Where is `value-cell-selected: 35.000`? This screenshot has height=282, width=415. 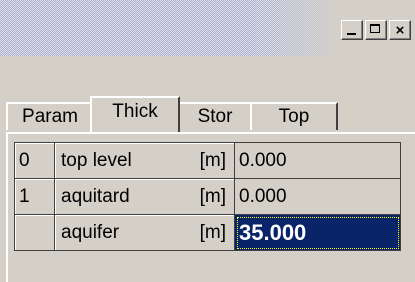 value-cell-selected: 35.000 is located at coordinates (317, 232).